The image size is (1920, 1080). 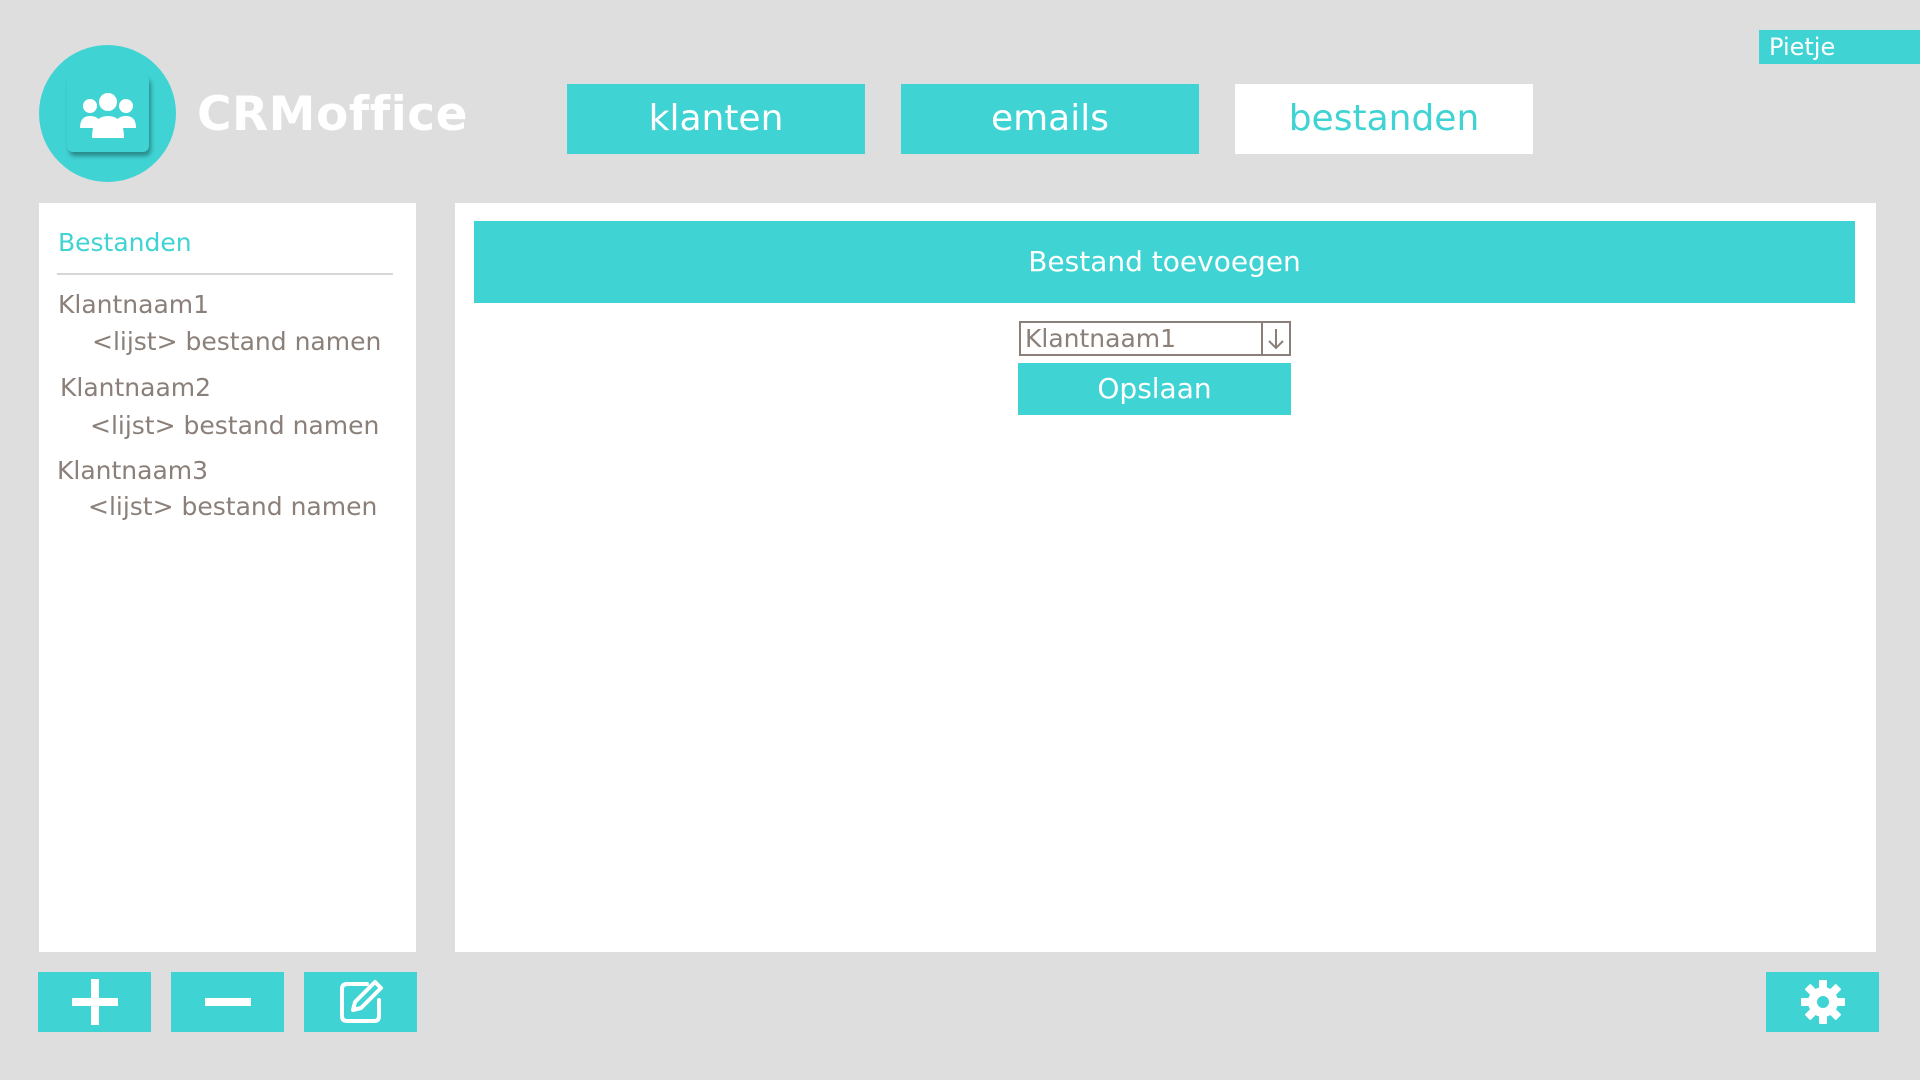 I want to click on edit-button, so click(x=360, y=1002).